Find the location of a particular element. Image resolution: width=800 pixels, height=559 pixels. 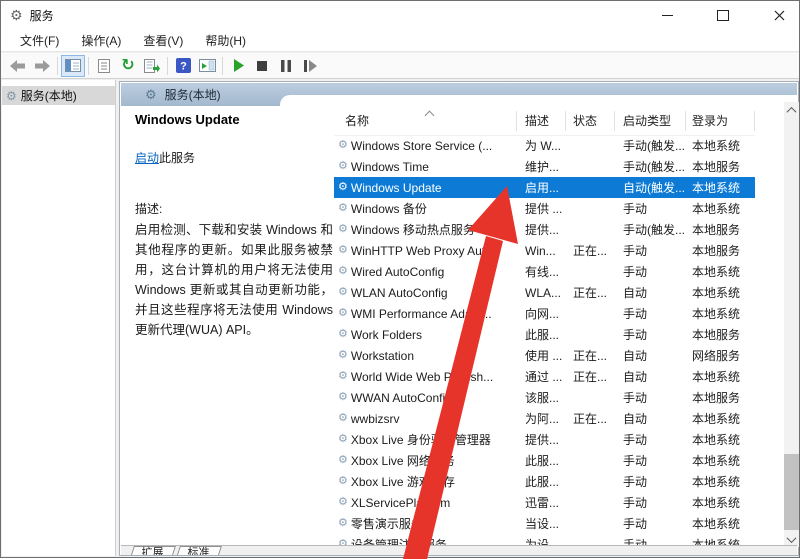

service-name-cell: ⚙ Windows 备份 is located at coordinates (425, 208).